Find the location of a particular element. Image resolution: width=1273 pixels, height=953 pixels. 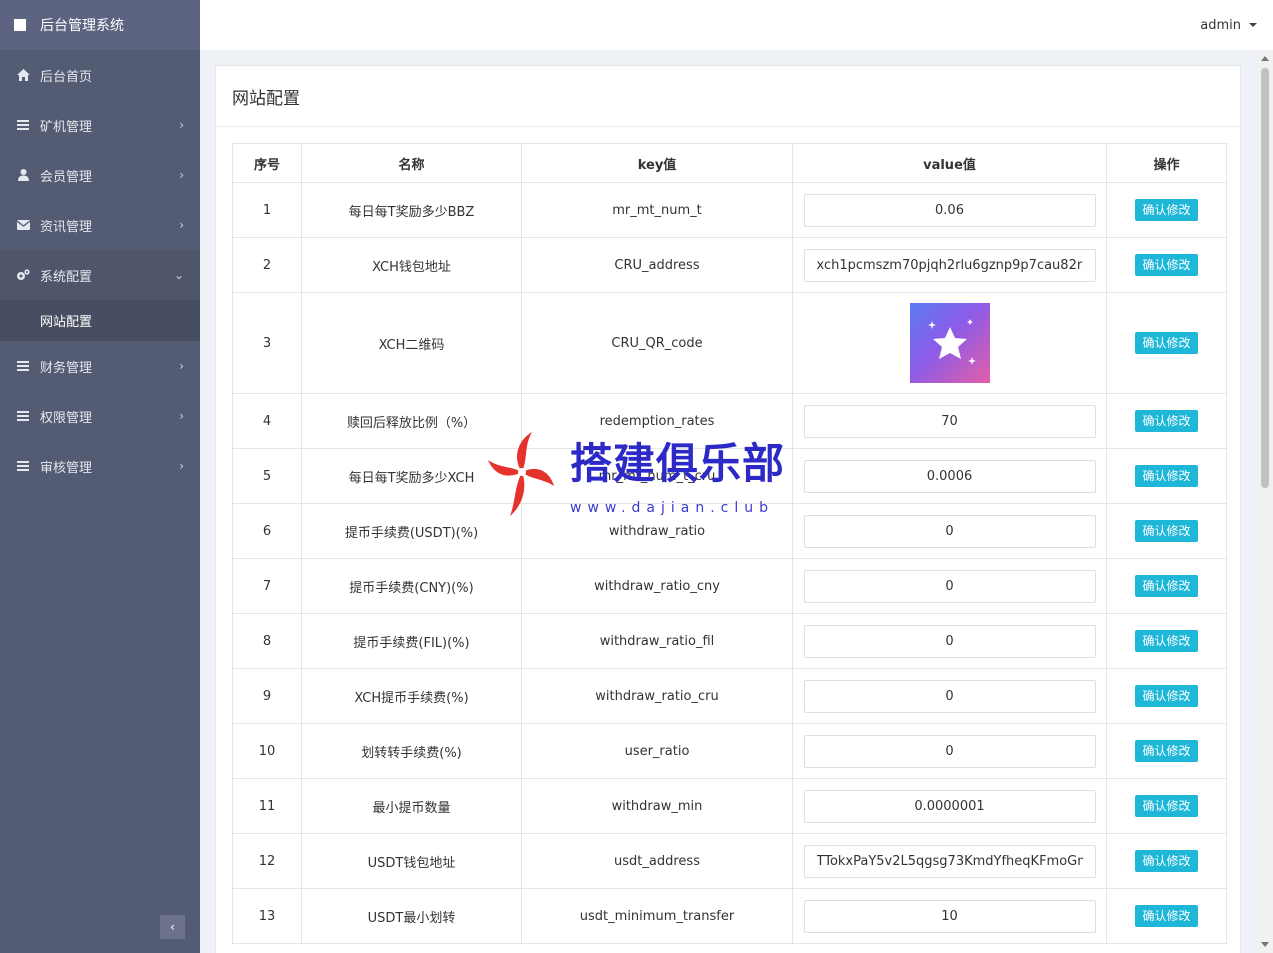

row-number: 4 is located at coordinates (267, 421).